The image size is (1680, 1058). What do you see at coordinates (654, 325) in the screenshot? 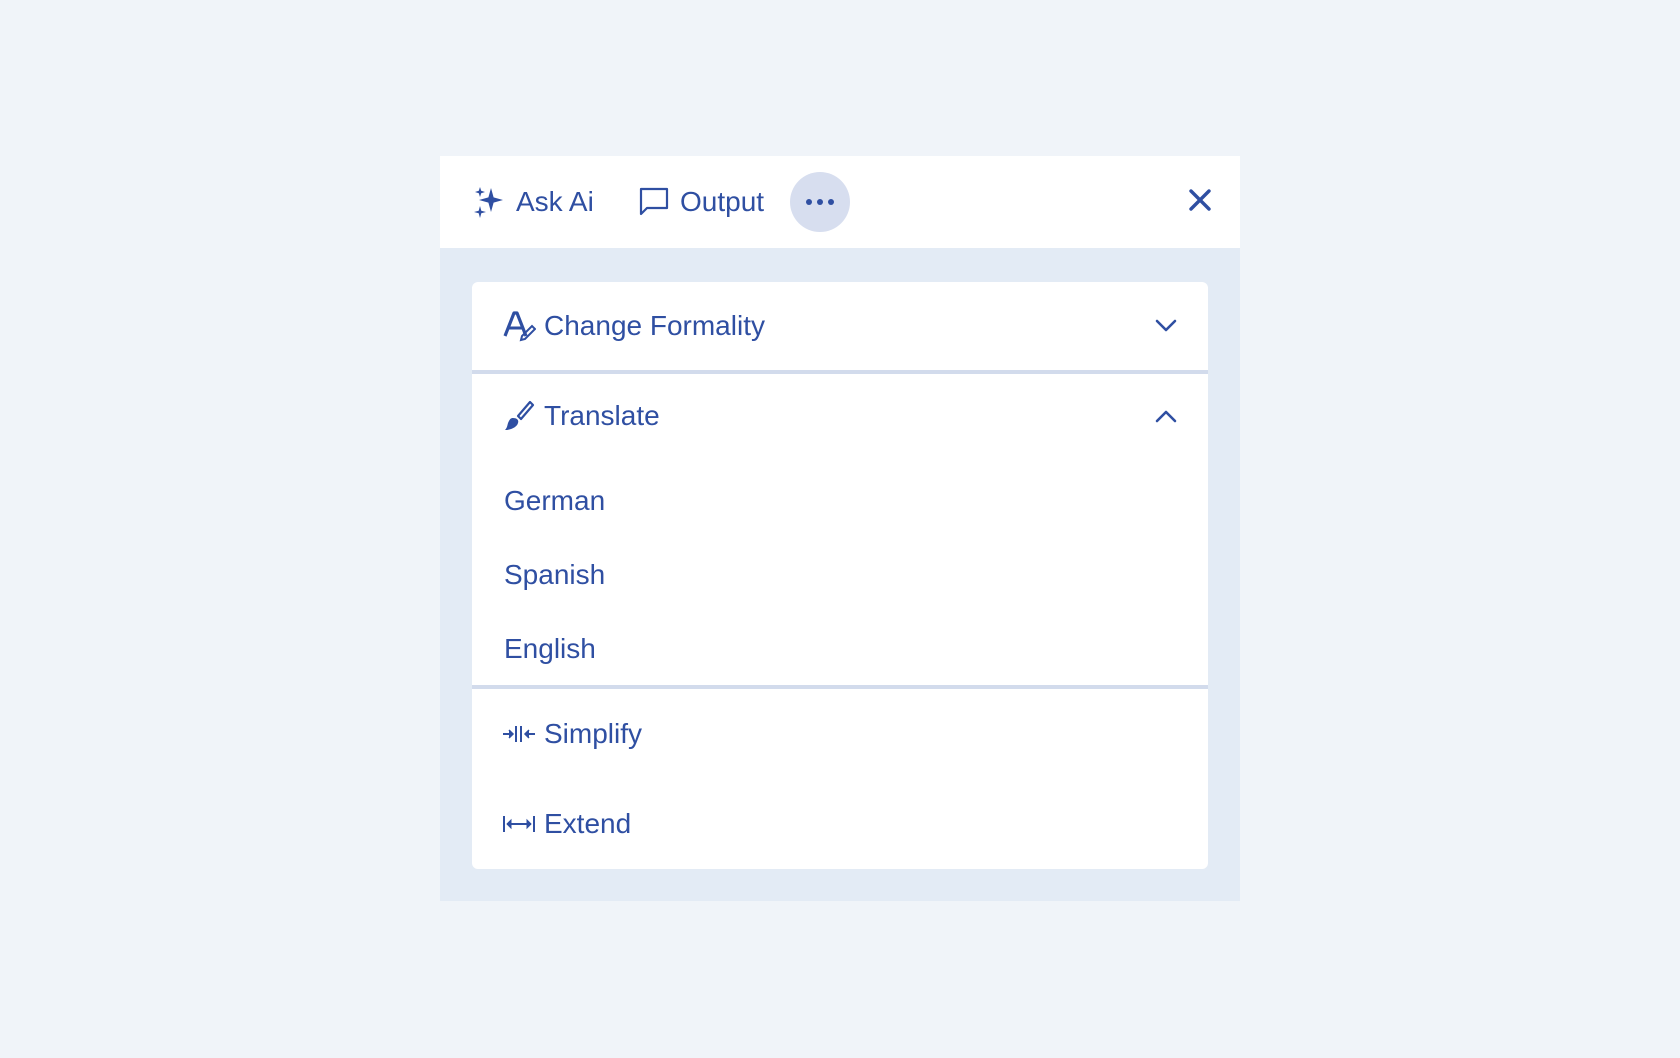
I see `change-formality-label: Change Formality` at bounding box center [654, 325].